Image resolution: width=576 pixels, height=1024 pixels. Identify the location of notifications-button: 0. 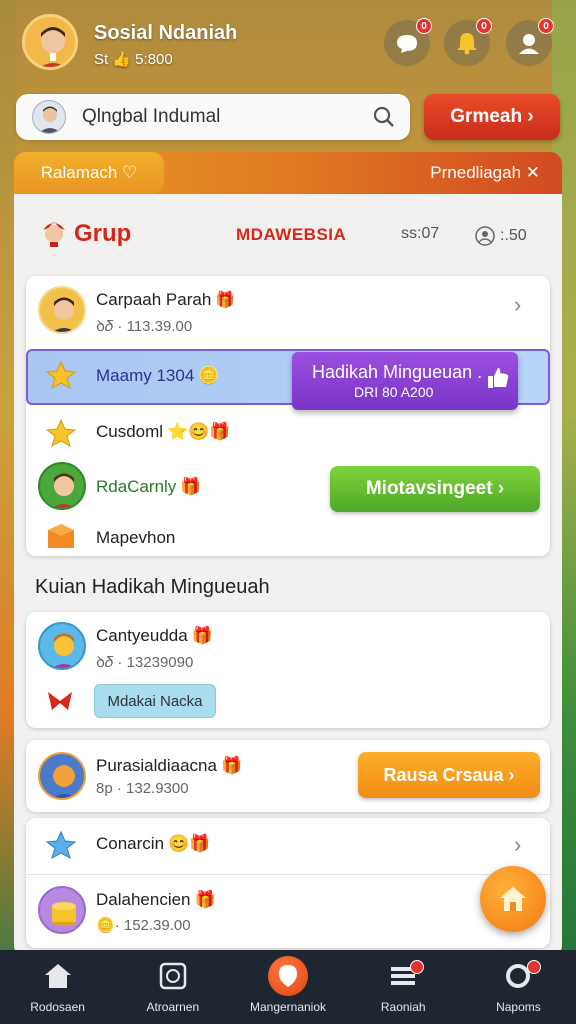
(468, 42).